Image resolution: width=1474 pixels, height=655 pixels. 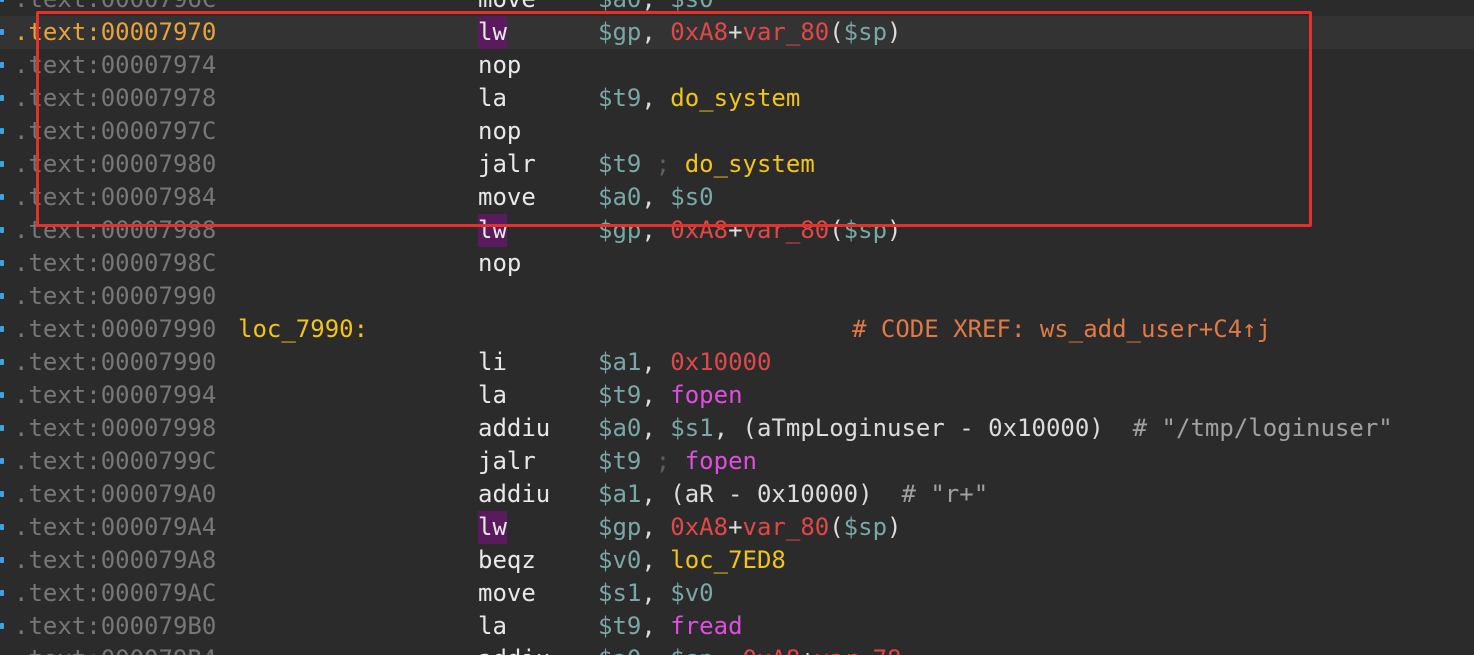 What do you see at coordinates (115, 649) in the screenshot?
I see `address: .text:000079B4` at bounding box center [115, 649].